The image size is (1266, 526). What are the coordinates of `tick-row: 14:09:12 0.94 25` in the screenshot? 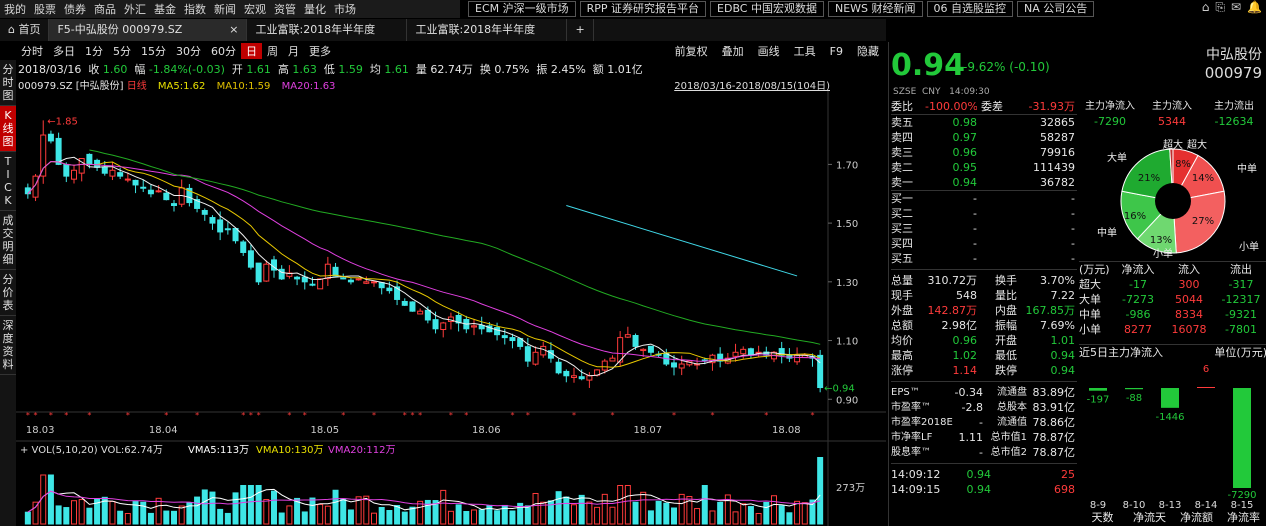 It's located at (983, 474).